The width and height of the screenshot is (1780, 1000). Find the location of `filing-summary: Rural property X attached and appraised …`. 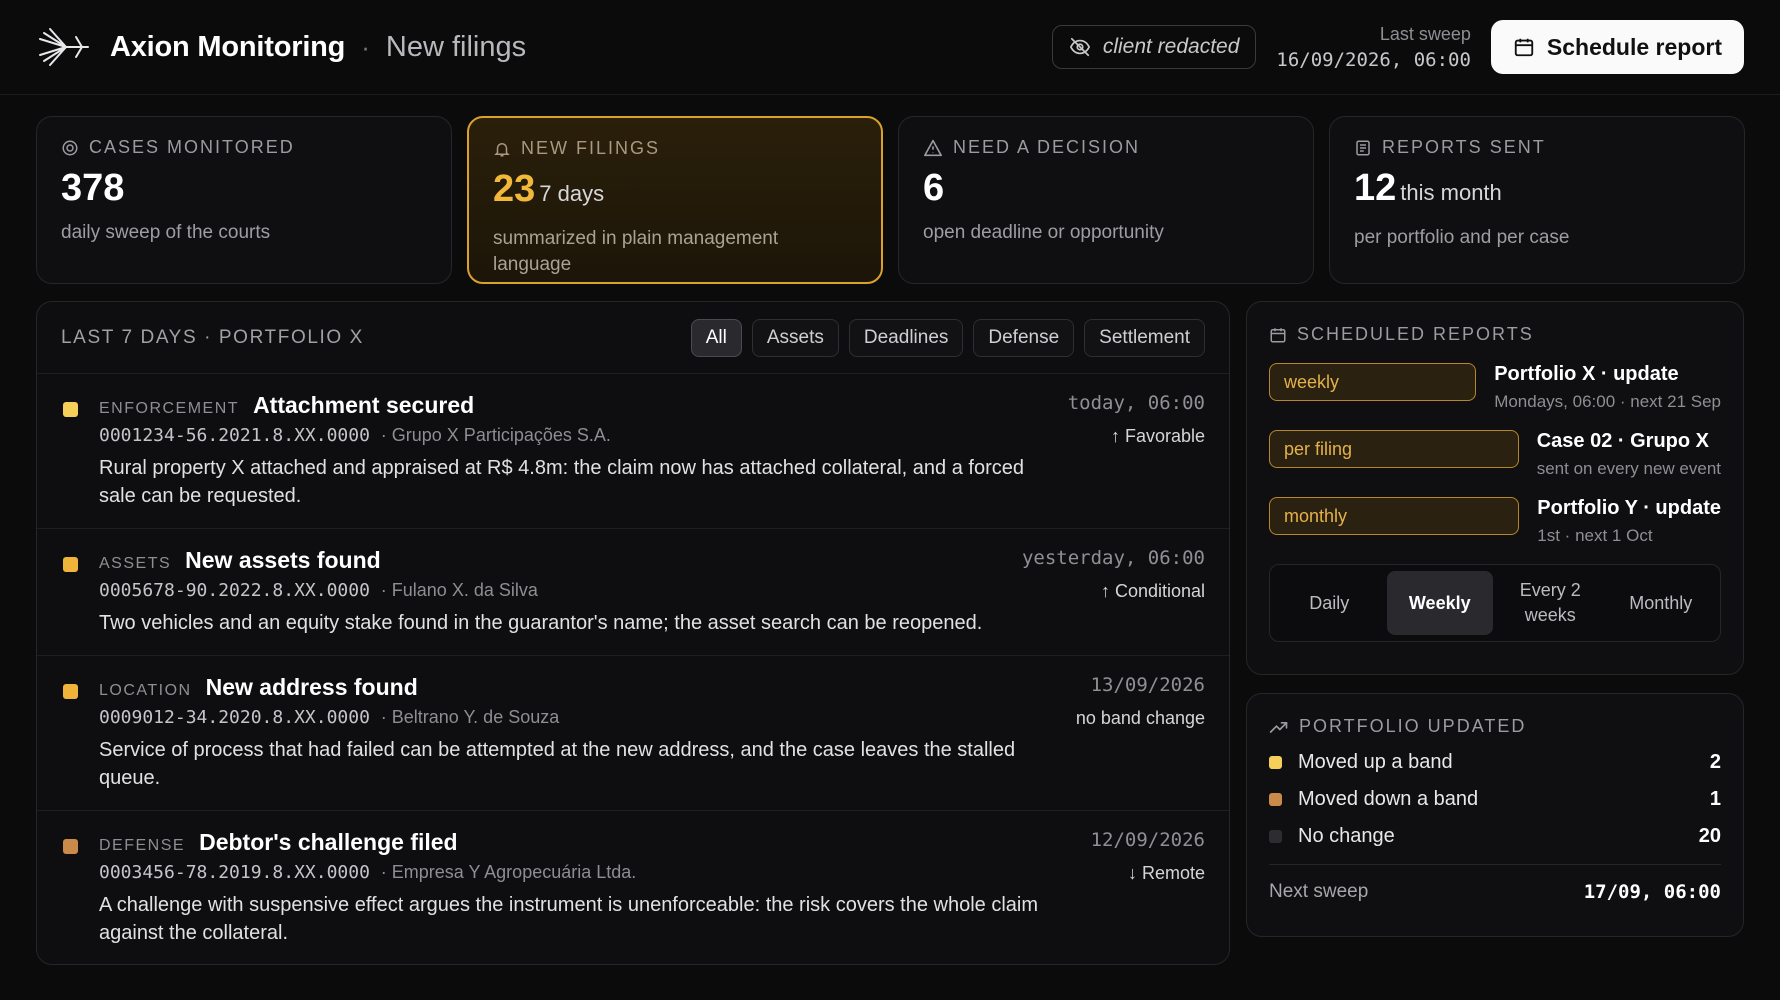

filing-summary: Rural property X attached and appraised … is located at coordinates (561, 482).